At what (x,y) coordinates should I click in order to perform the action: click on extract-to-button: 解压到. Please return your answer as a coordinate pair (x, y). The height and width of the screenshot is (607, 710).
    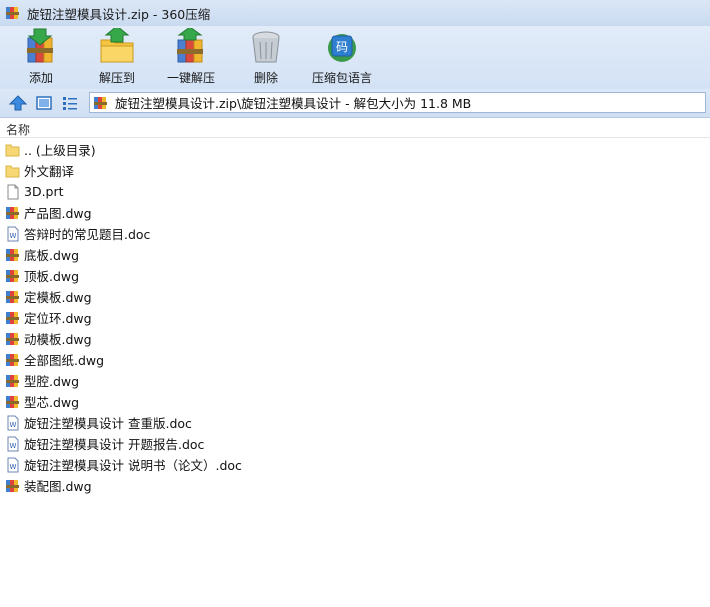
    Looking at the image, I should click on (117, 57).